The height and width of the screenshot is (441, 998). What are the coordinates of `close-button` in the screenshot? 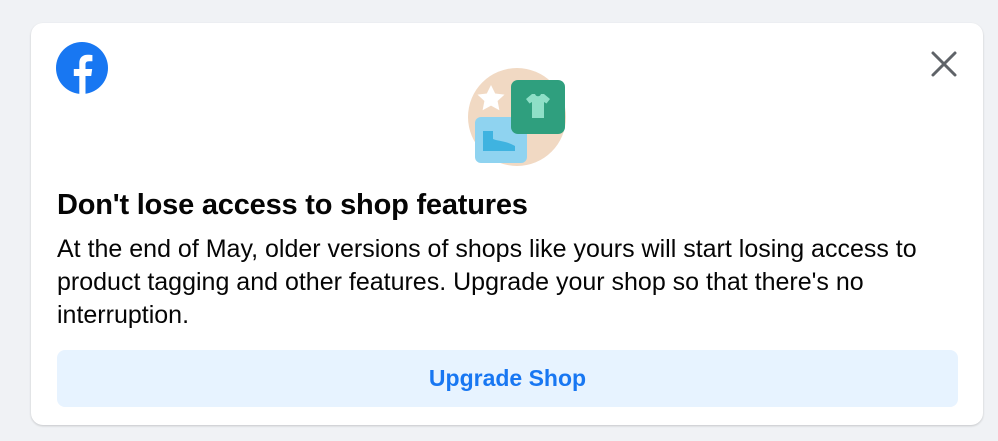 It's located at (944, 64).